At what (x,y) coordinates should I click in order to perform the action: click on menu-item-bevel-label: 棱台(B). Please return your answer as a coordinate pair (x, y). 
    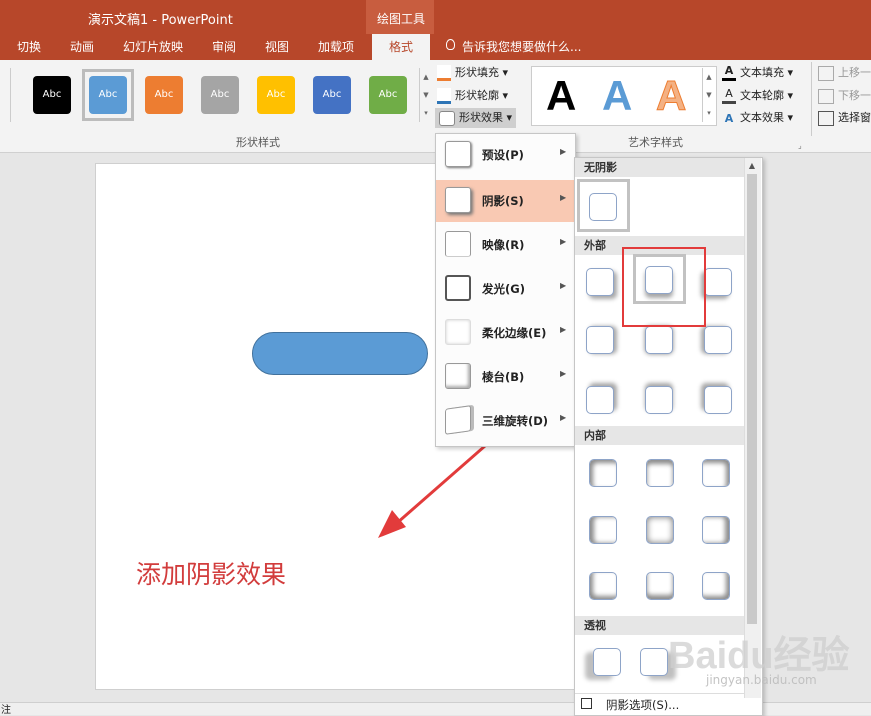
    Looking at the image, I should click on (503, 377).